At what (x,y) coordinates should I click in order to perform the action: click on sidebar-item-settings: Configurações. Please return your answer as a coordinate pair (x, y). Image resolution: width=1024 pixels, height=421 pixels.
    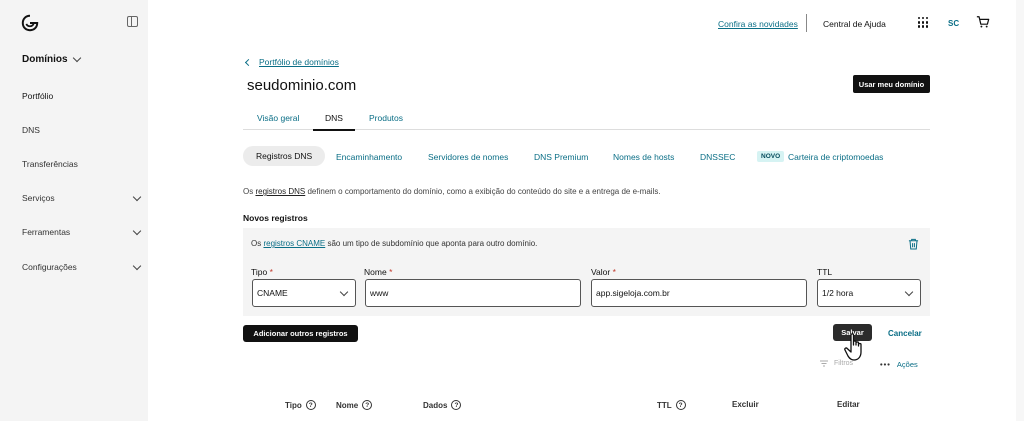
    Looking at the image, I should click on (82, 266).